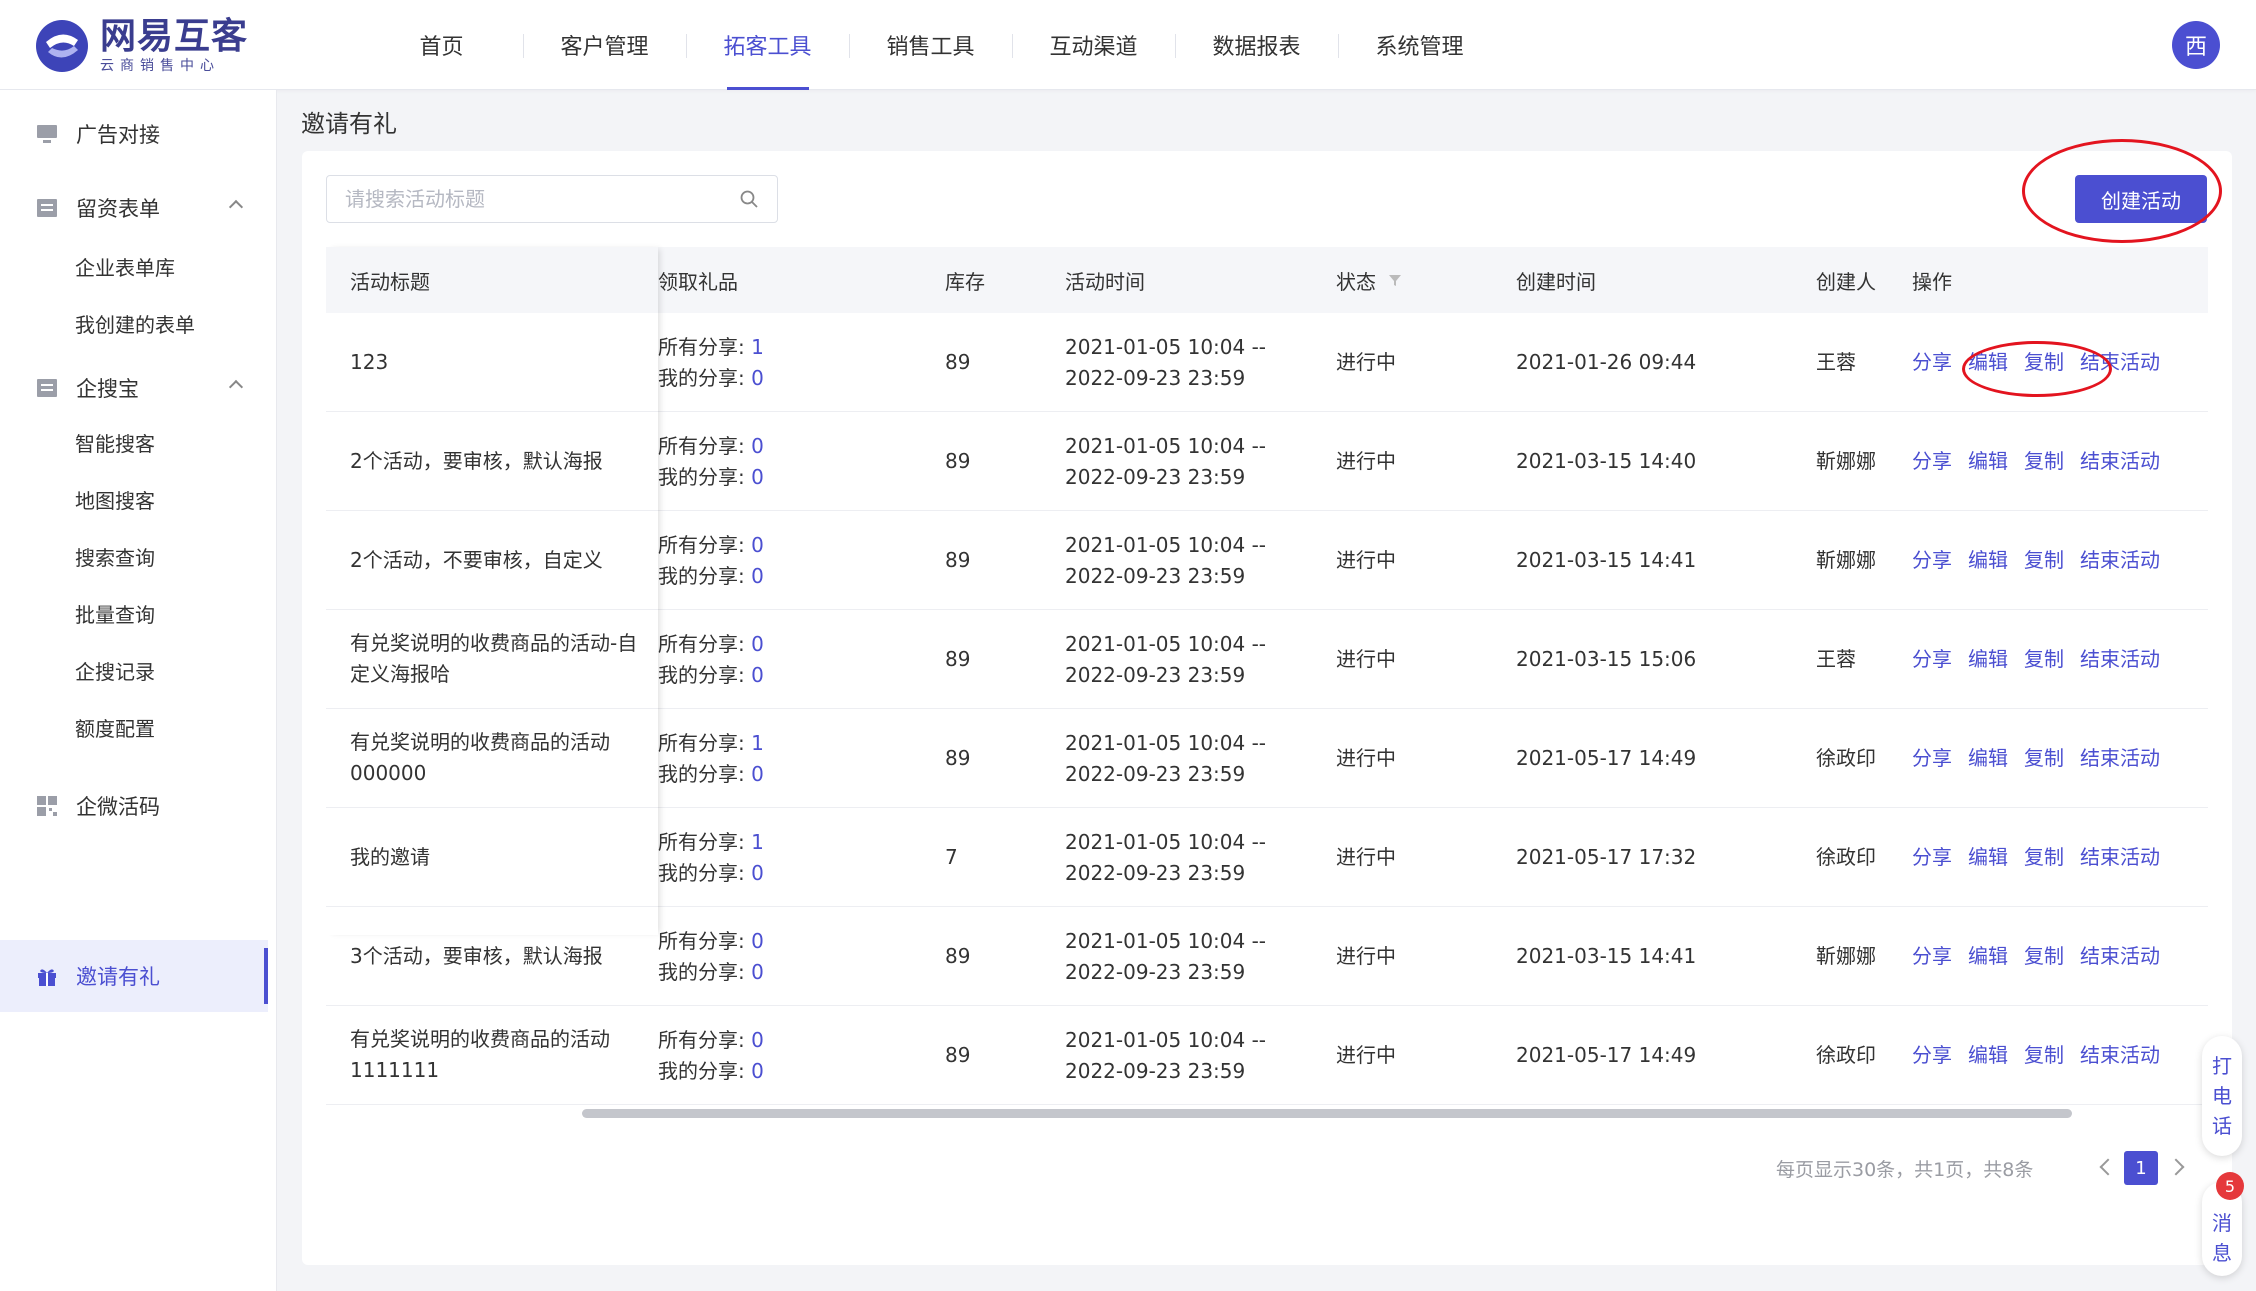 Image resolution: width=2256 pixels, height=1291 pixels. Describe the element at coordinates (115, 727) in the screenshot. I see `sidebar-subitem-quota-config: 额度配置` at that location.